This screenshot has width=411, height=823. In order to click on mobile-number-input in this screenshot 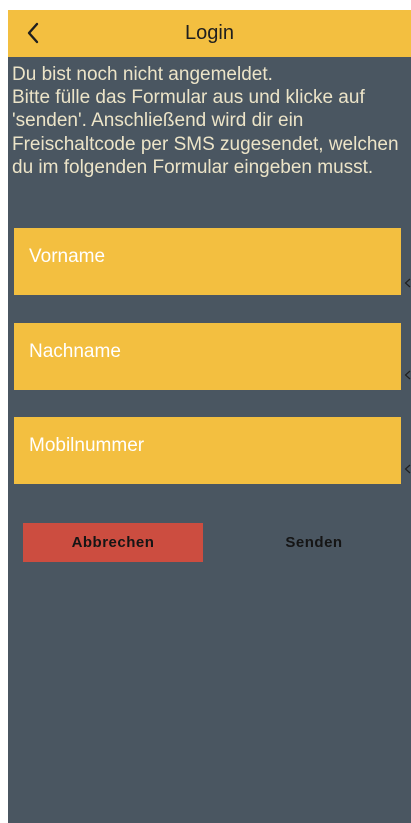, I will do `click(207, 450)`.